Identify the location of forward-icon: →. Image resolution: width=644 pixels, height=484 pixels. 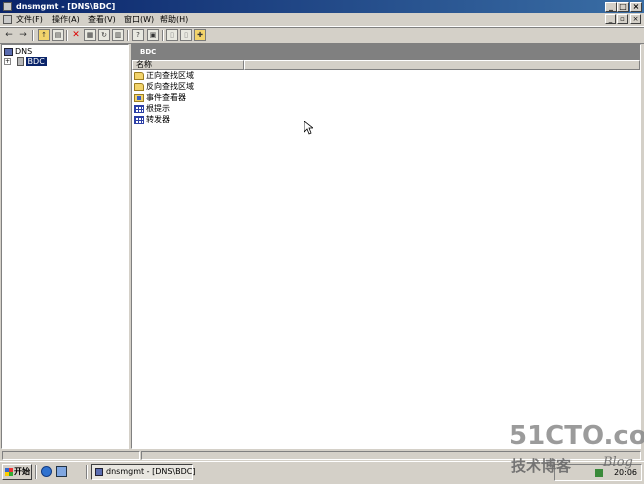
(23, 35).